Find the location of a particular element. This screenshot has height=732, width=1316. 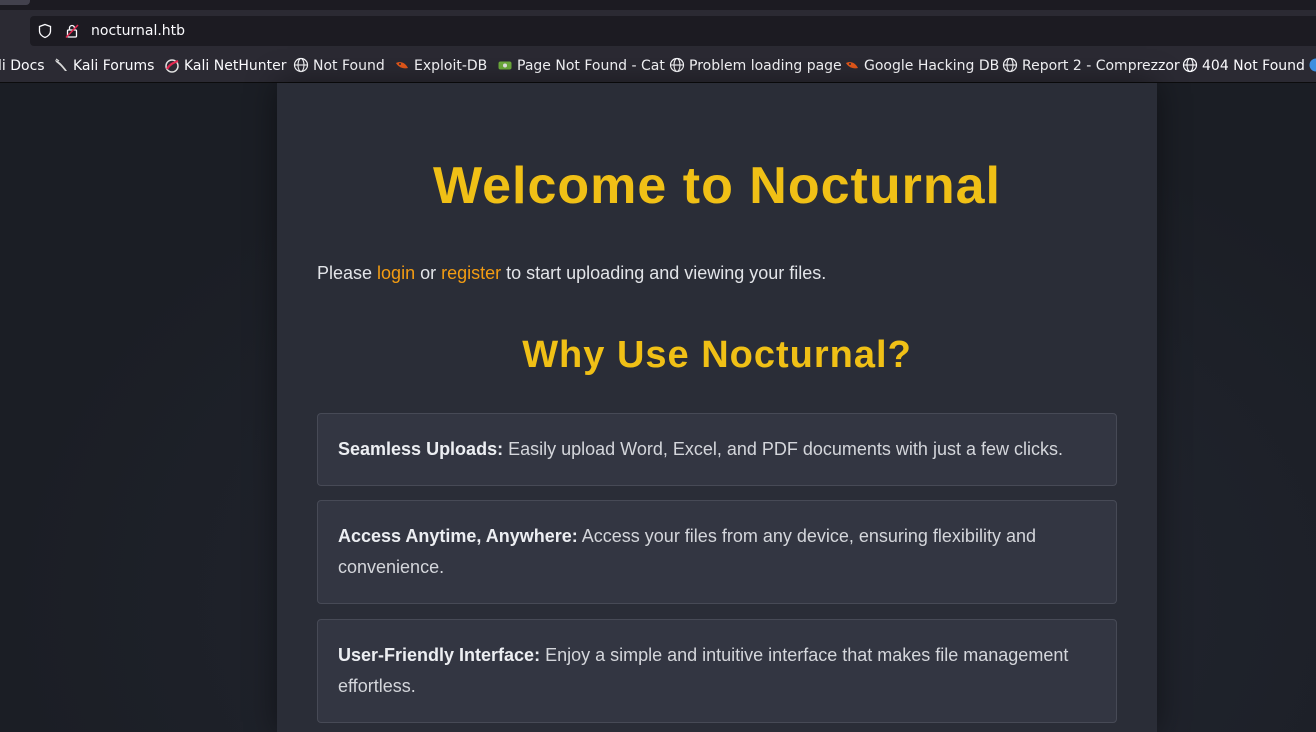

feature-heading: User-Friendly Interface: is located at coordinates (439, 655).